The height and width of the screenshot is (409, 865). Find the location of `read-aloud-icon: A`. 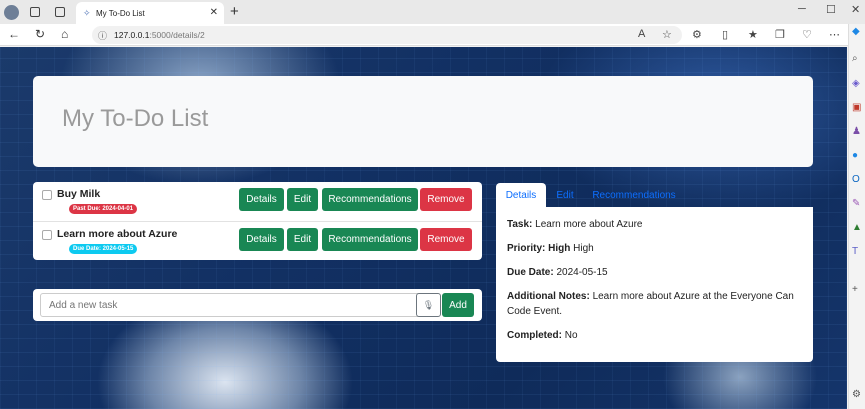

read-aloud-icon: A is located at coordinates (641, 34).